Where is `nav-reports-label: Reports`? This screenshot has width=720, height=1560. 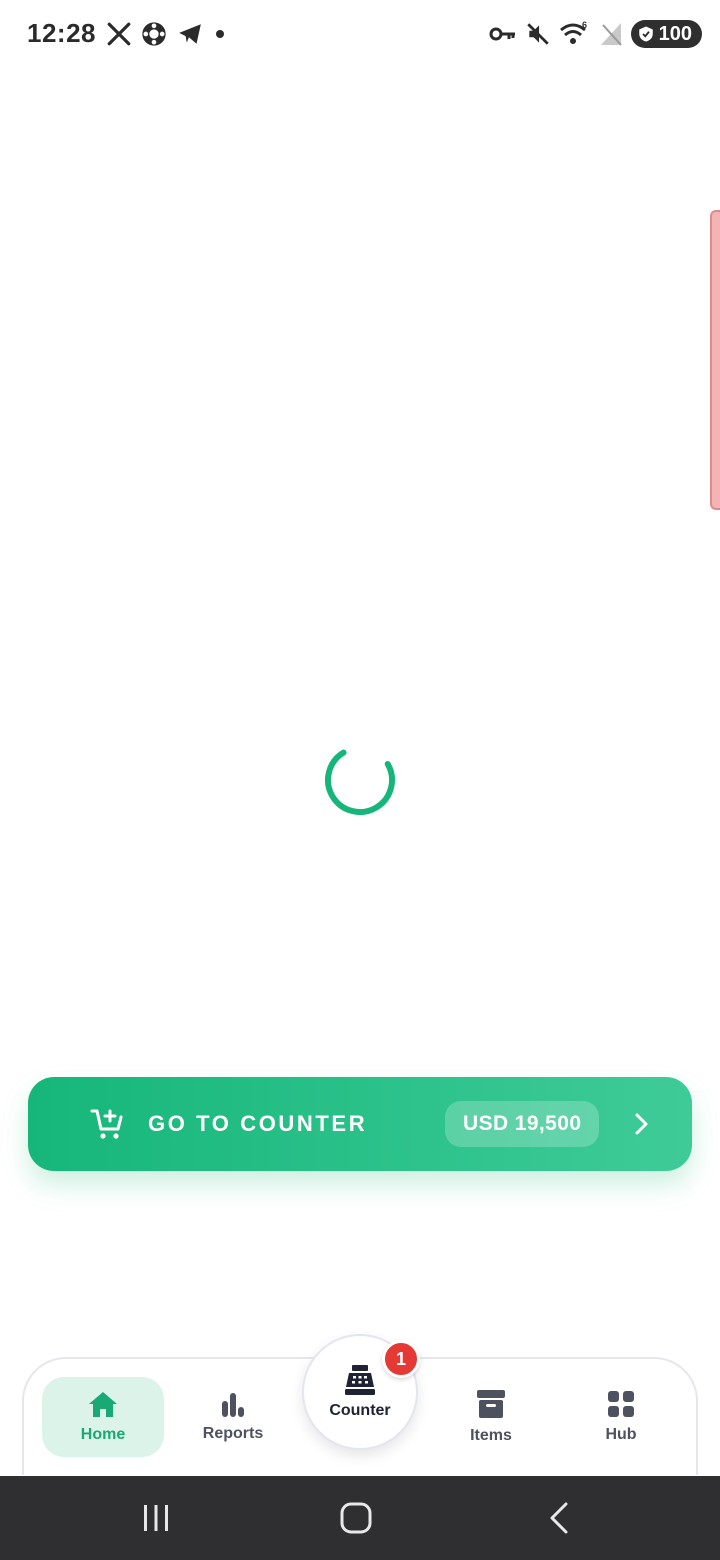 nav-reports-label: Reports is located at coordinates (233, 1433).